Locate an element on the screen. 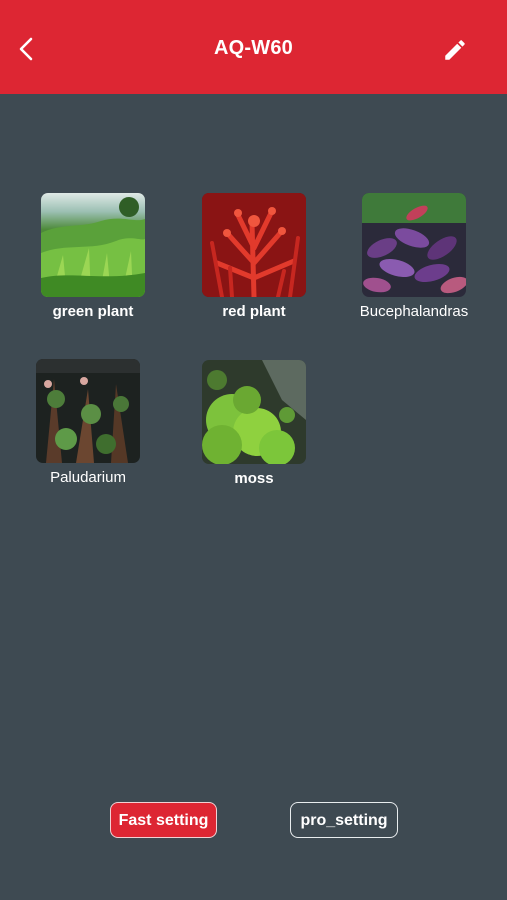 The height and width of the screenshot is (900, 507). bucephalandras-image is located at coordinates (414, 245).